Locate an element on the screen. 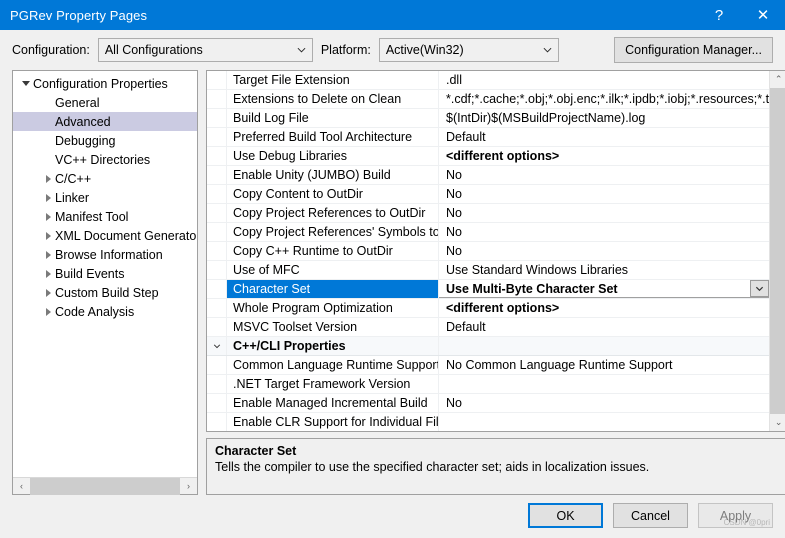 The width and height of the screenshot is (785, 538). window-title: PGRev Property Pages is located at coordinates (79, 15).